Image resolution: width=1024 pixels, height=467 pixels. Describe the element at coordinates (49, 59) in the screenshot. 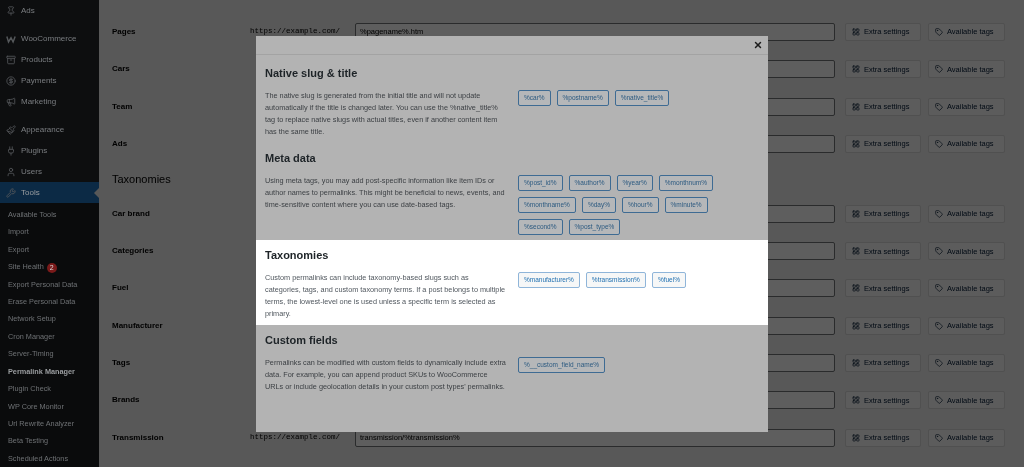

I see `menu-item: Products` at that location.